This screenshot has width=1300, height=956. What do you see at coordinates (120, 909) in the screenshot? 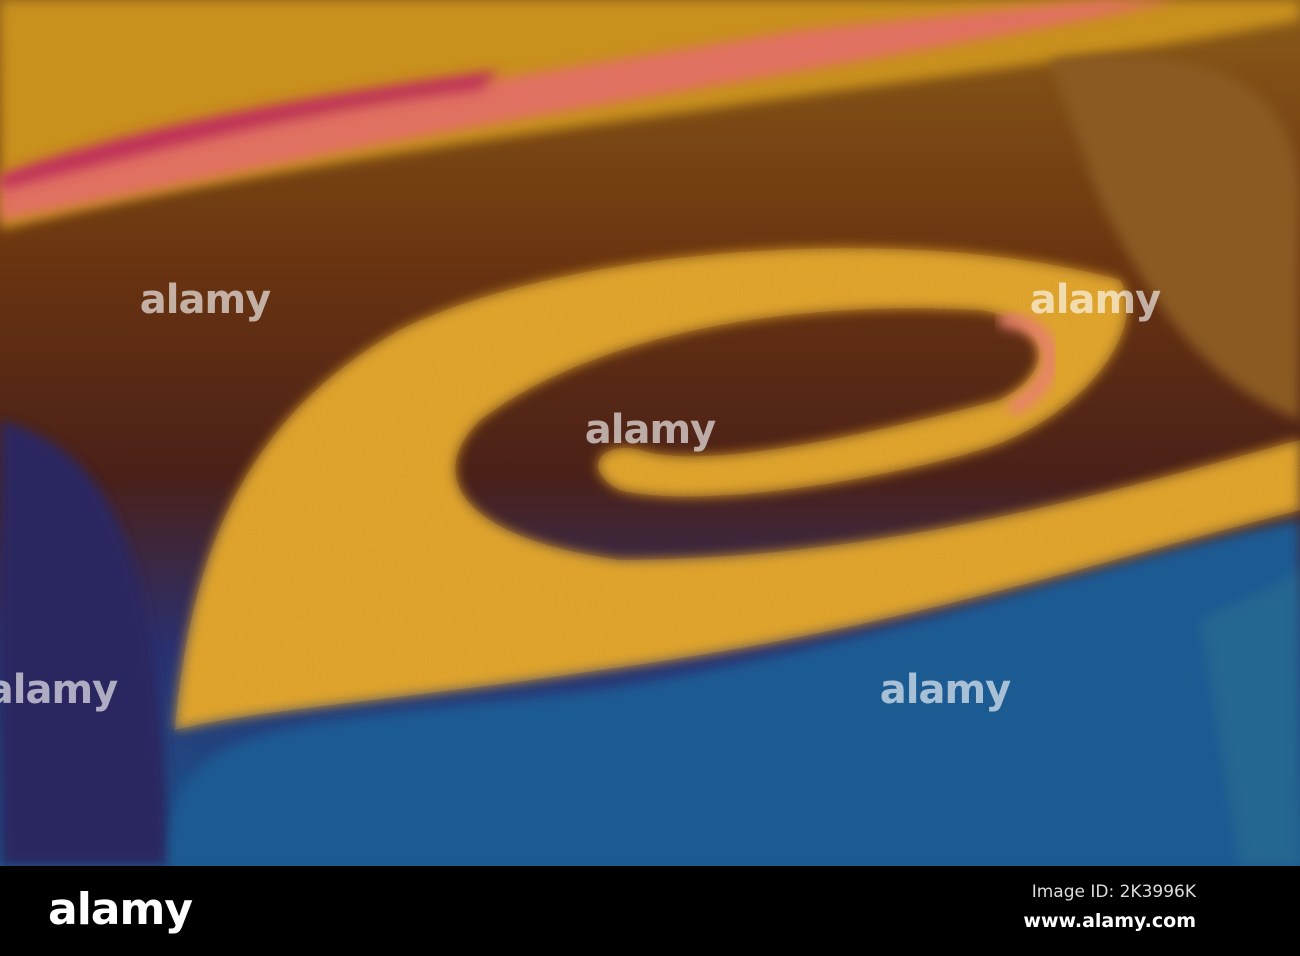
I see `alamy-logo: alamy` at bounding box center [120, 909].